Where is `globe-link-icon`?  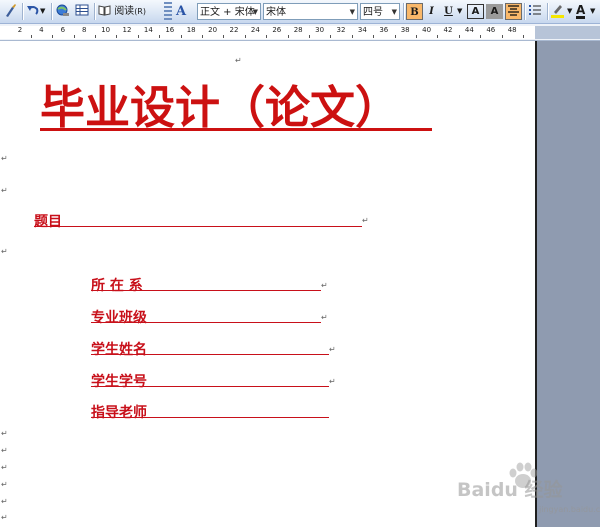
globe-link-icon is located at coordinates (62, 10).